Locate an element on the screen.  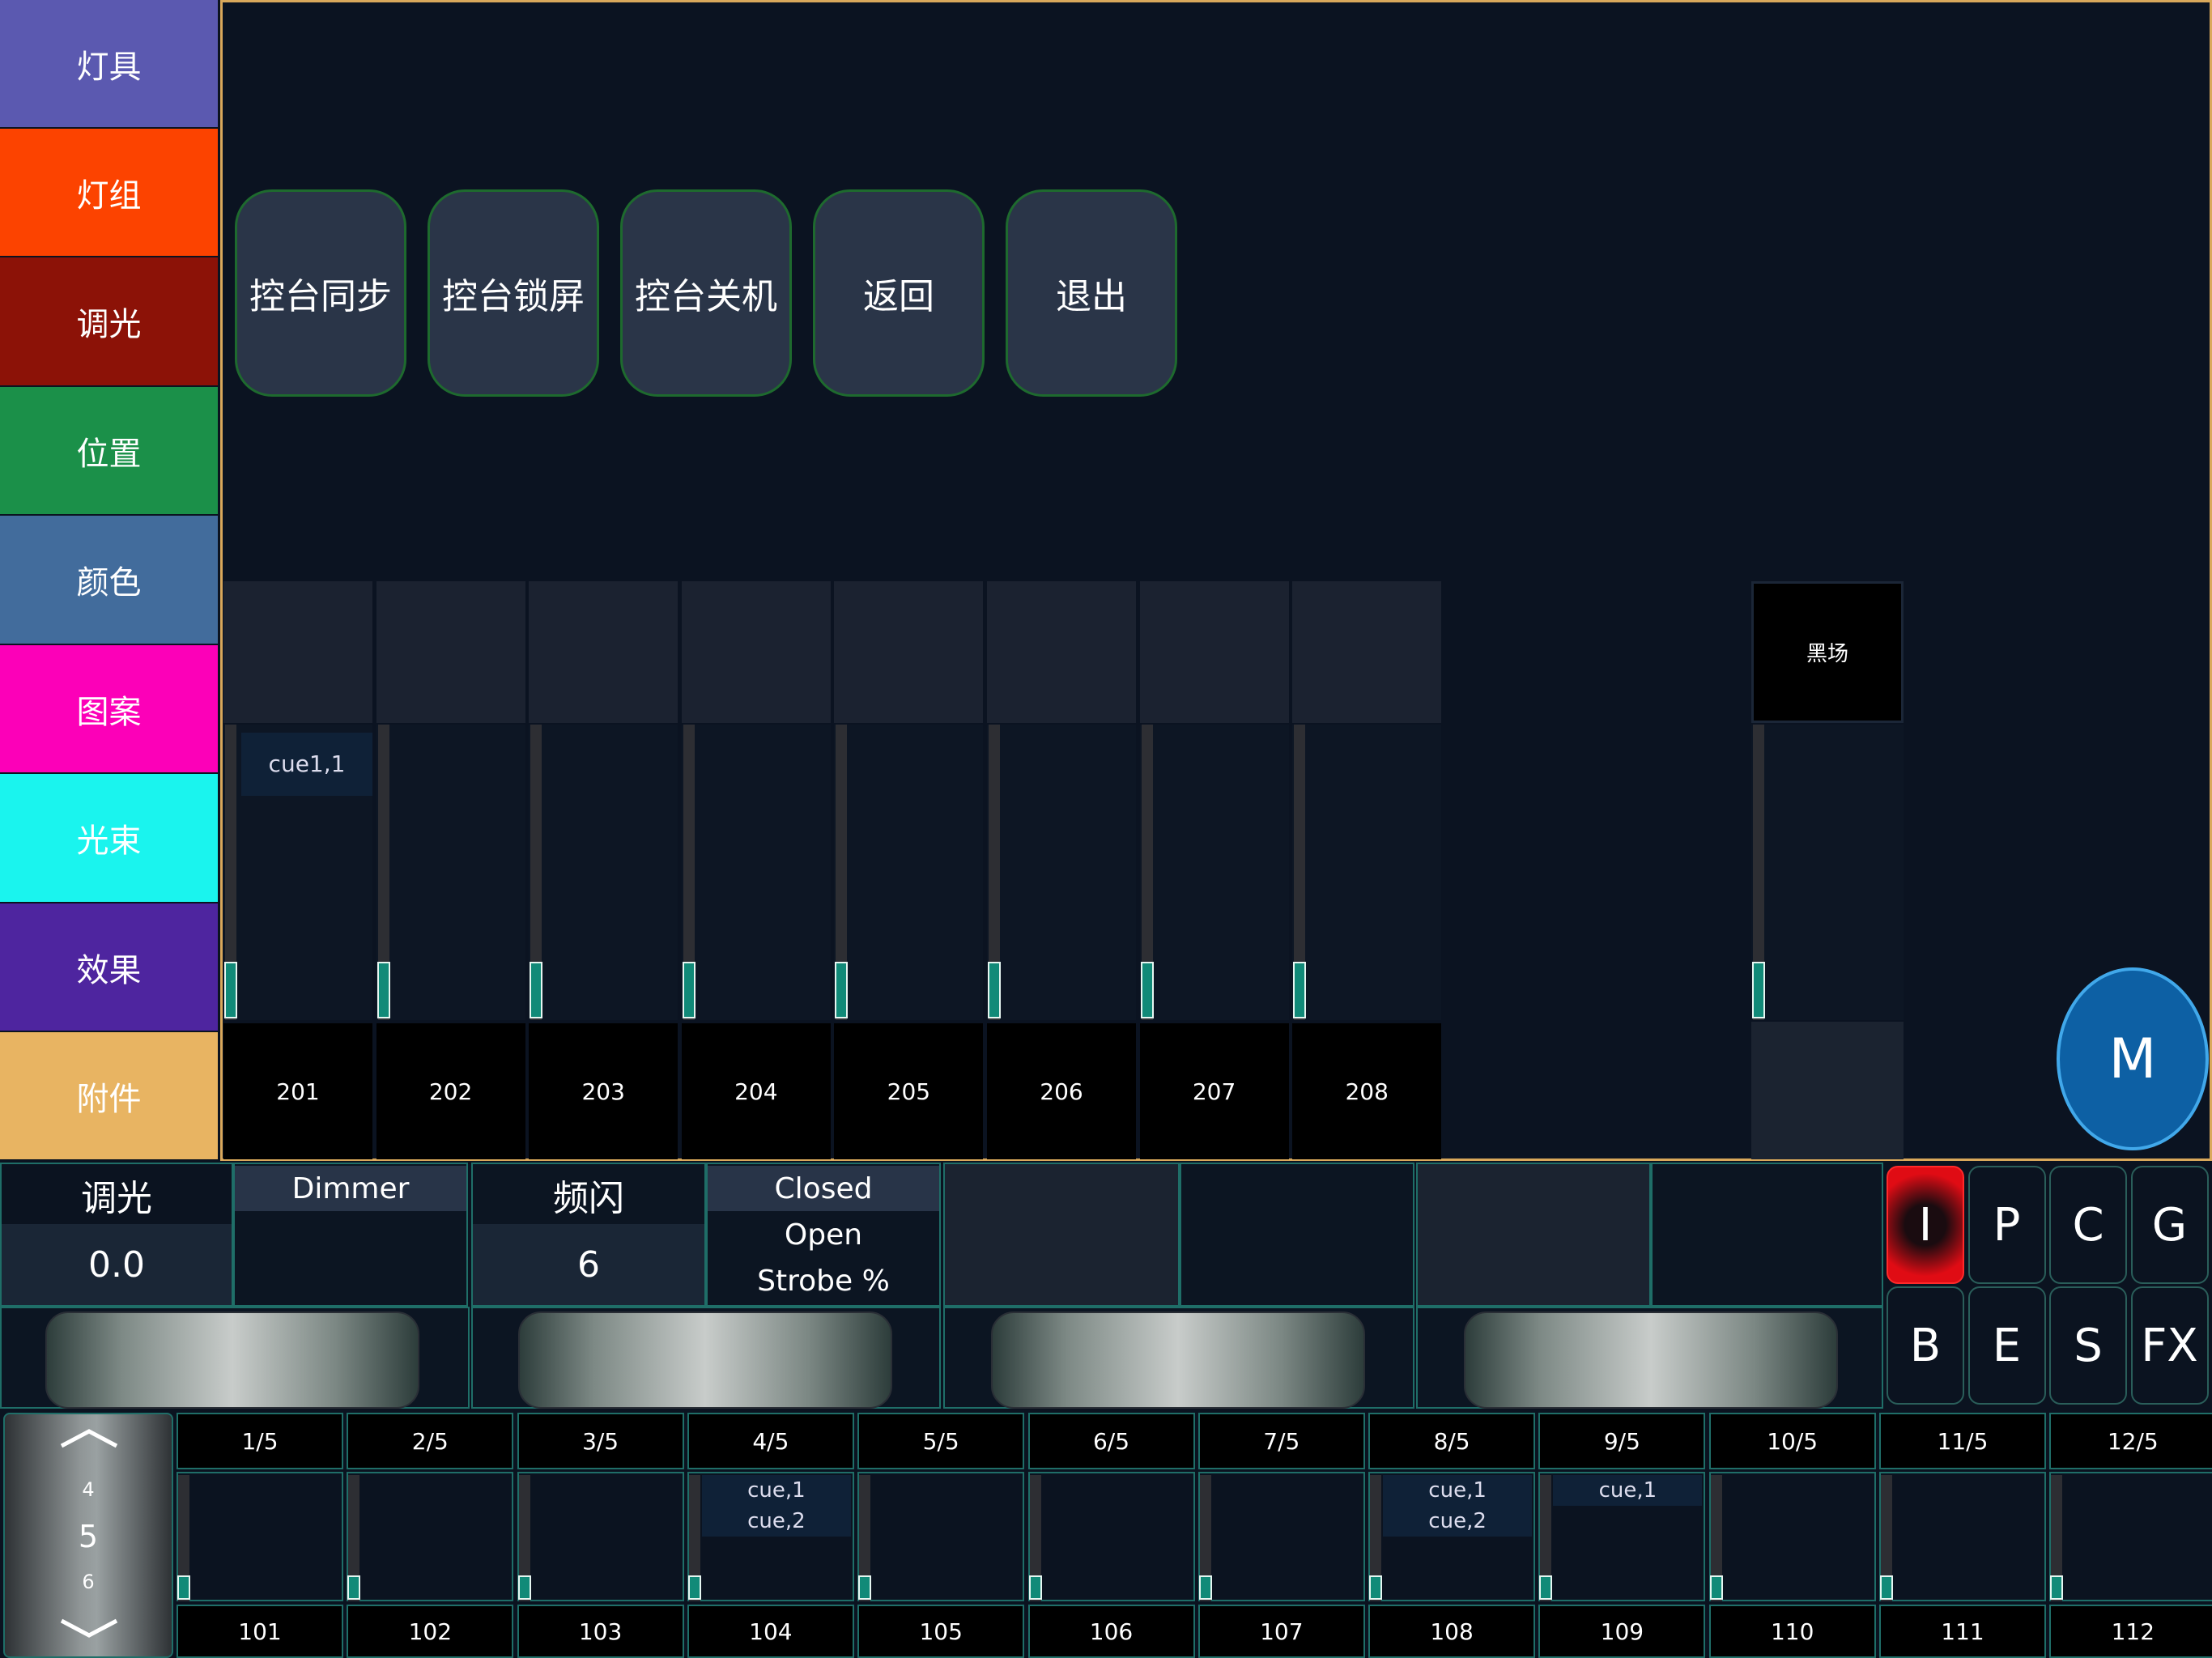
command-button-1: 控台同步 is located at coordinates (320, 293).